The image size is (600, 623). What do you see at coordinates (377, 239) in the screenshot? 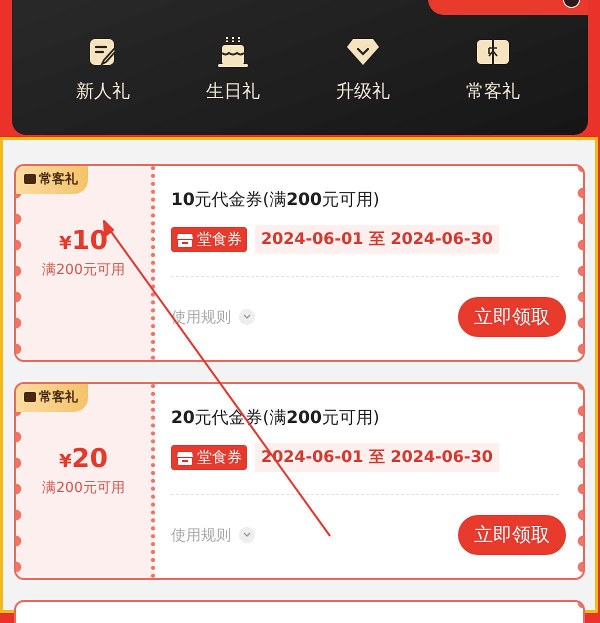
I see `validity-dates: 2024-06-01 至 2024-06-30` at bounding box center [377, 239].